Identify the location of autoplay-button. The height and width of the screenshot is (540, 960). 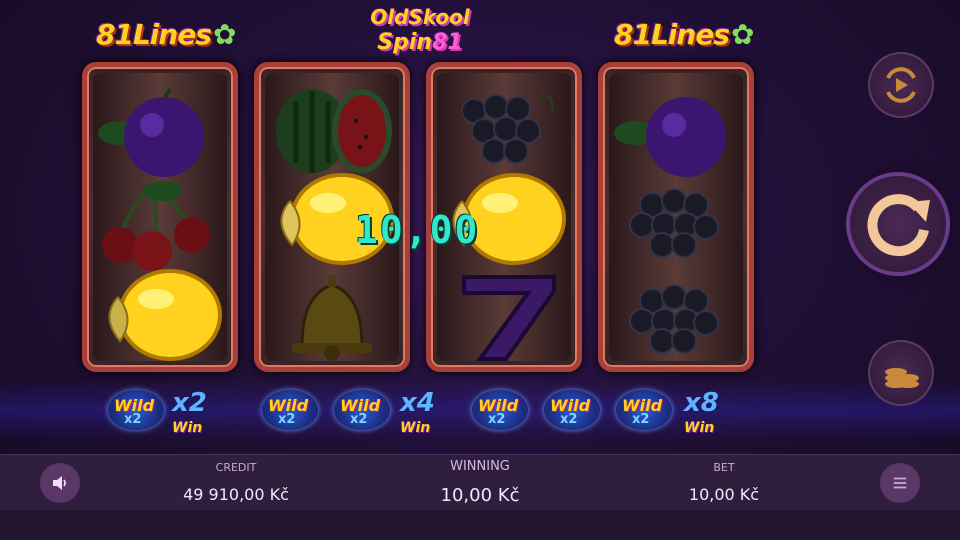
(901, 85).